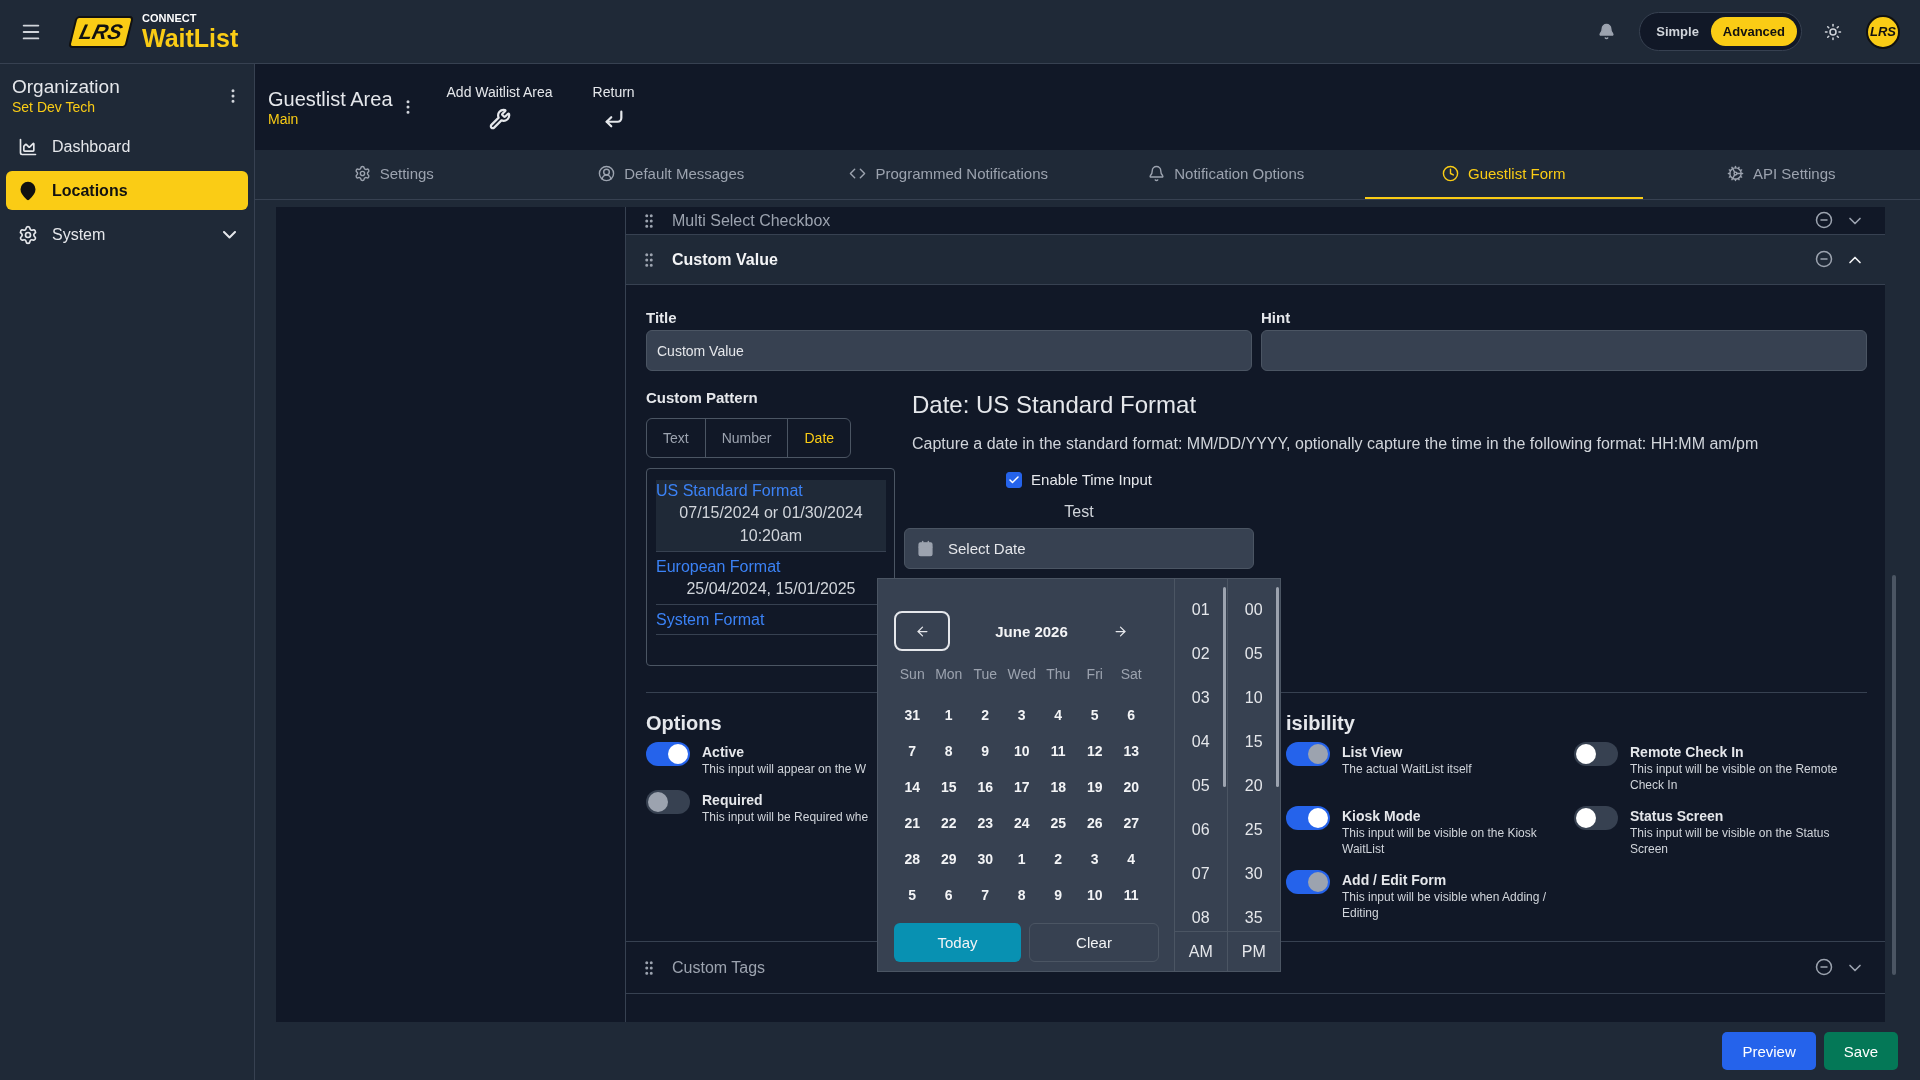 The width and height of the screenshot is (1920, 1080). What do you see at coordinates (1253, 913) in the screenshot?
I see `minute-option: 35` at bounding box center [1253, 913].